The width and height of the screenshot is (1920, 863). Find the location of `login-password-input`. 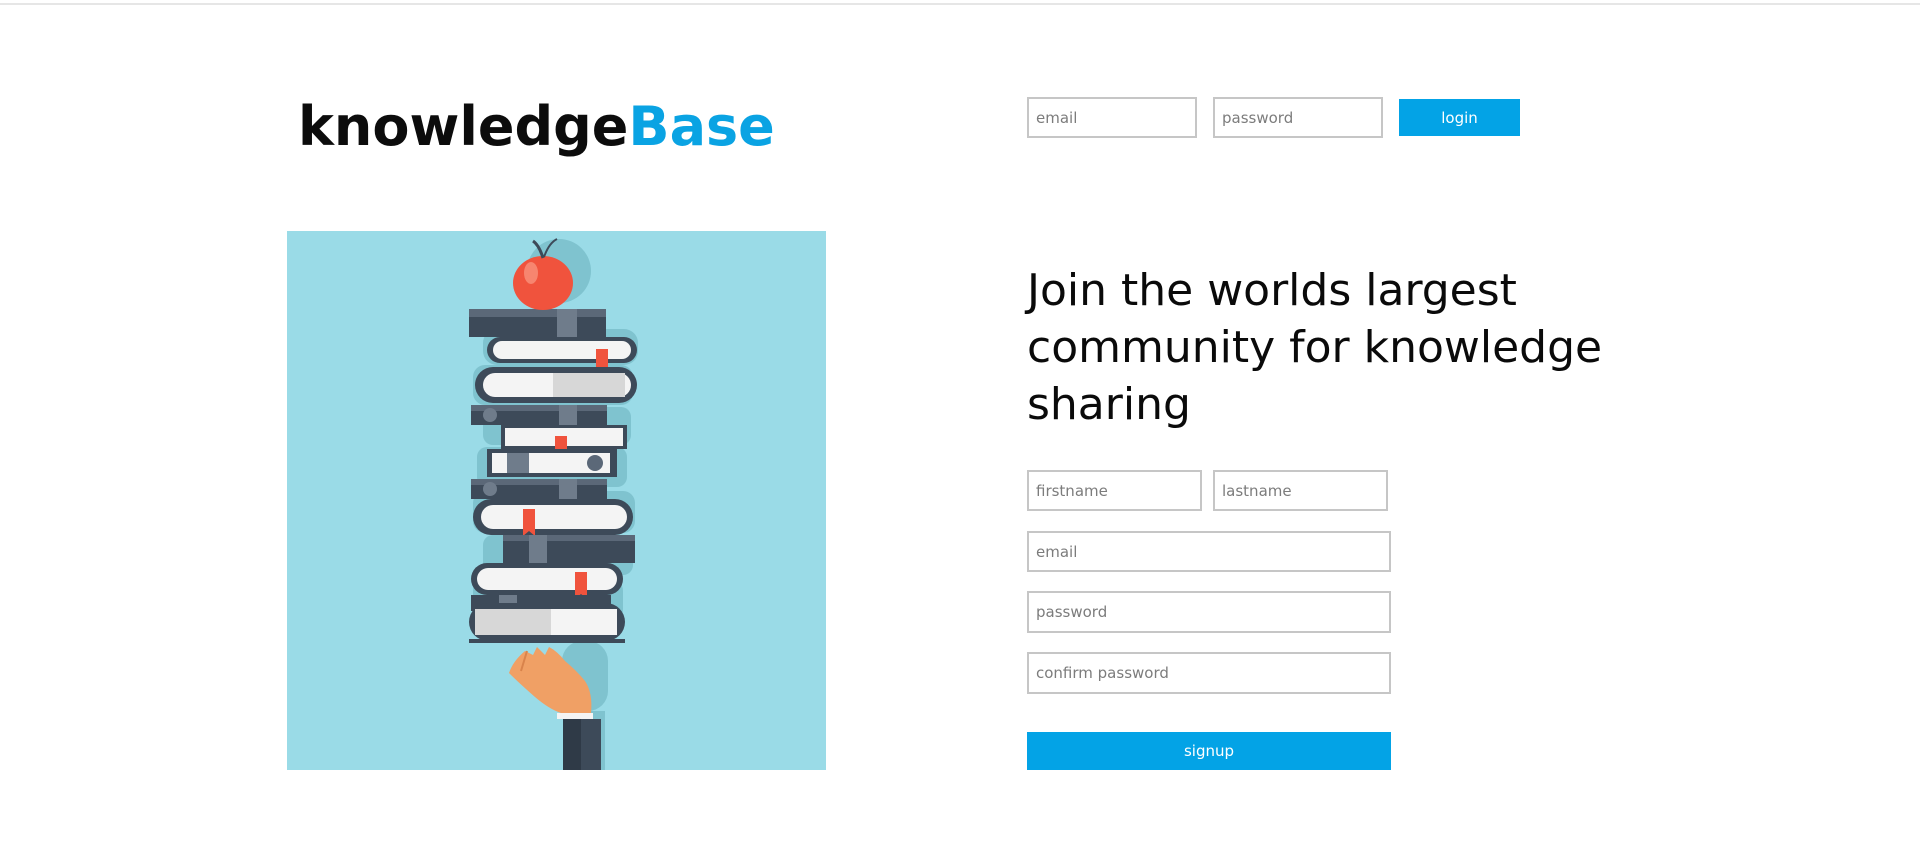

login-password-input is located at coordinates (1298, 117).